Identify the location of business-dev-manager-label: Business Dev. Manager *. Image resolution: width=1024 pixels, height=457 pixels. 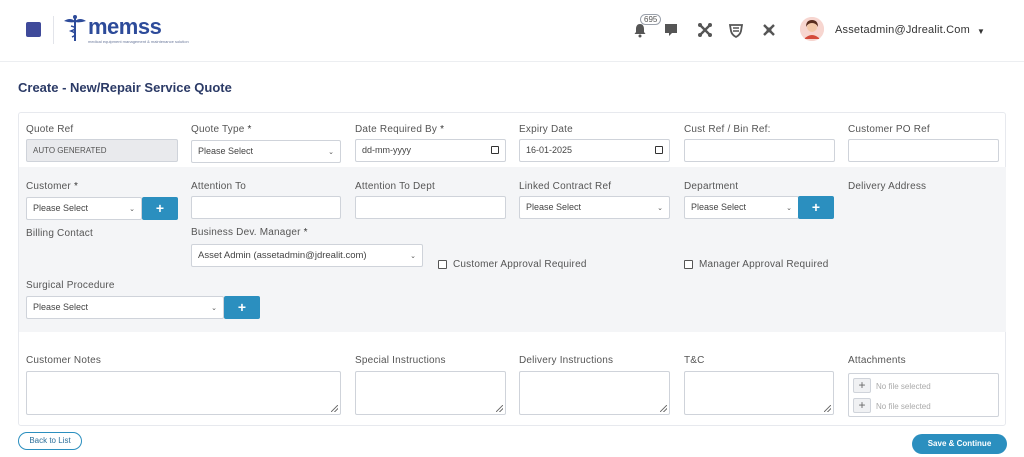
(249, 232).